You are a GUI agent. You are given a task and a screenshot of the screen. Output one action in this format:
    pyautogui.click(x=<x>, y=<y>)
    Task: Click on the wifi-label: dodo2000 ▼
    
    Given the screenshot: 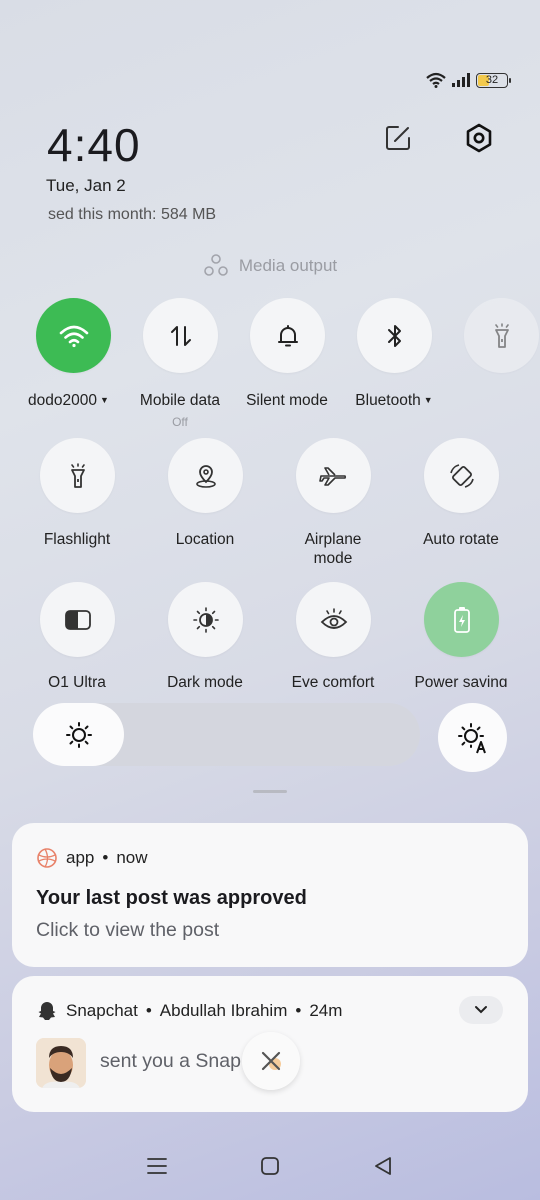 What is the action you would take?
    pyautogui.click(x=74, y=401)
    